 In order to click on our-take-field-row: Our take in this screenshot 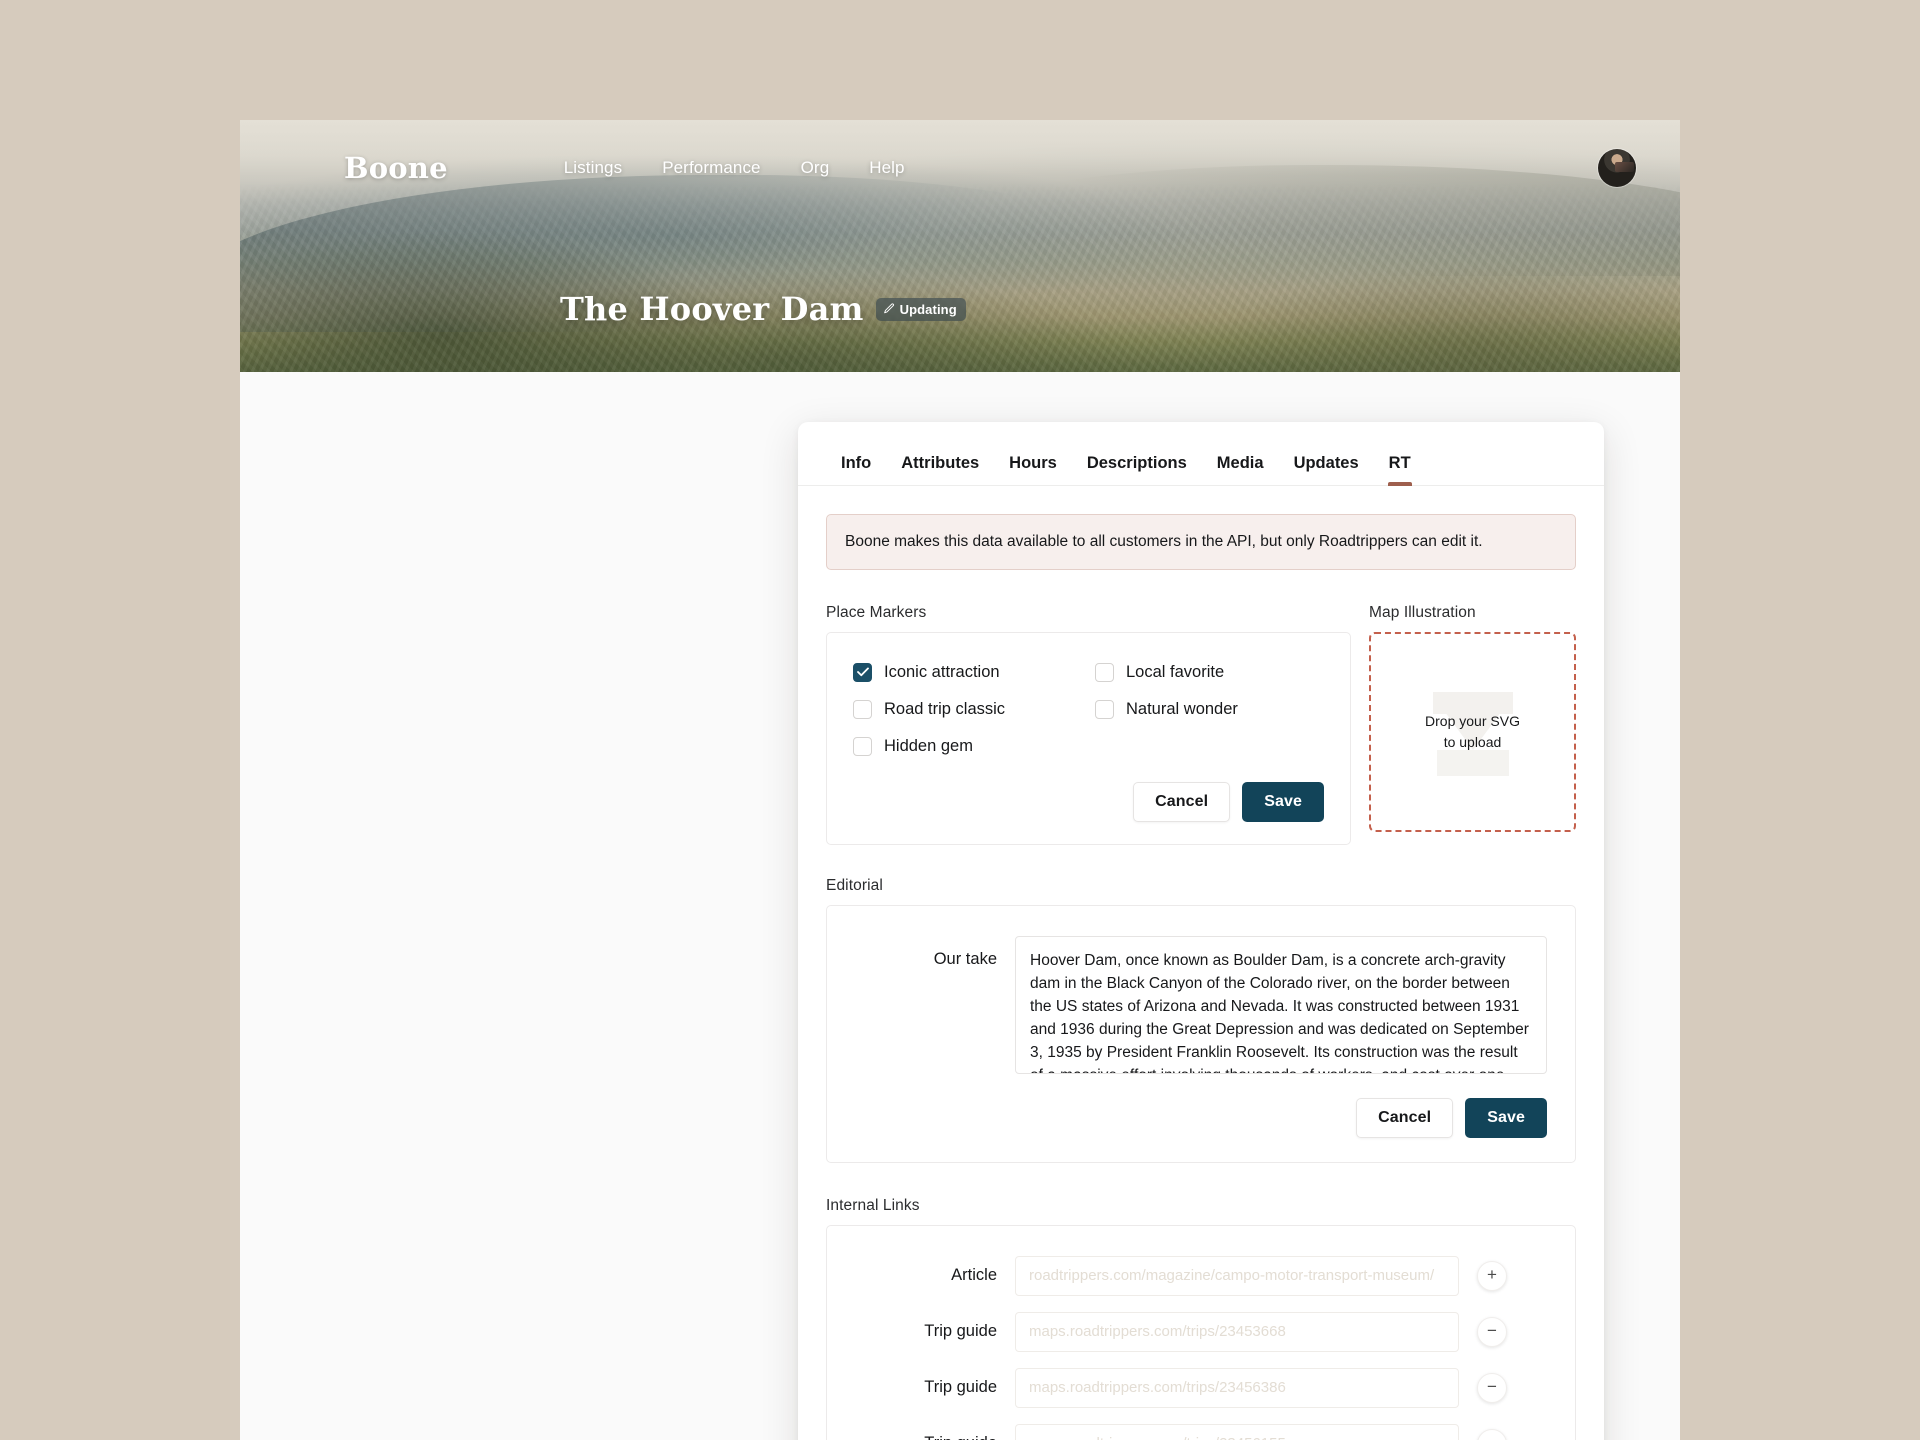, I will do `click(1201, 1004)`.